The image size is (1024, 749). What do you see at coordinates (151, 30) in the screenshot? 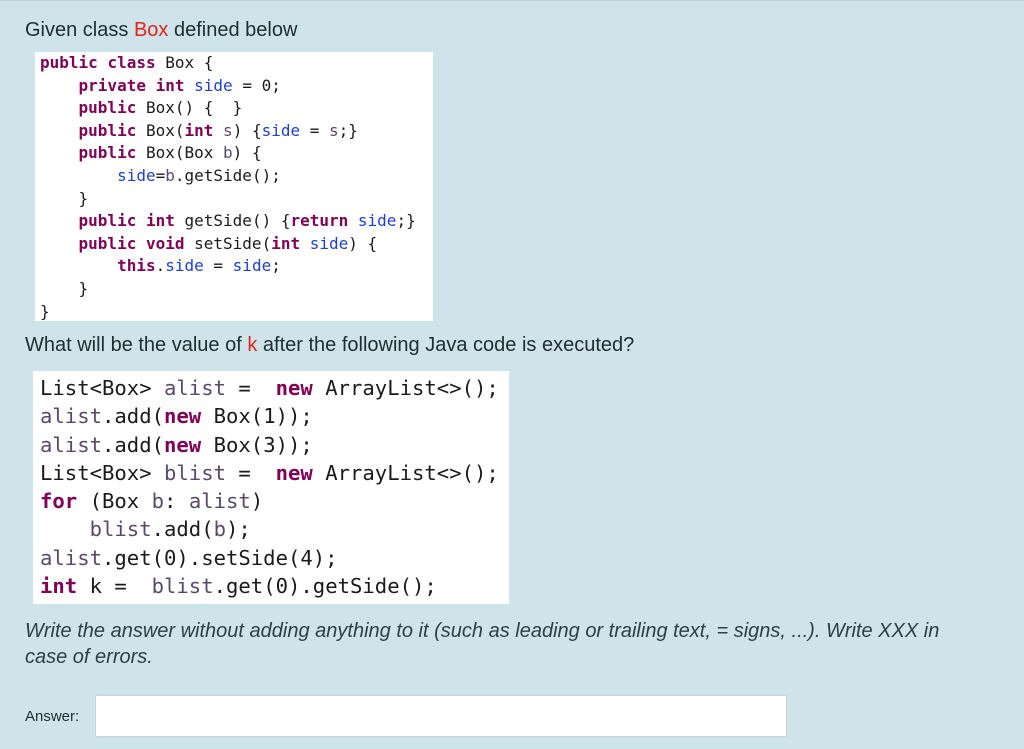
I see `intro-class-name: Box` at bounding box center [151, 30].